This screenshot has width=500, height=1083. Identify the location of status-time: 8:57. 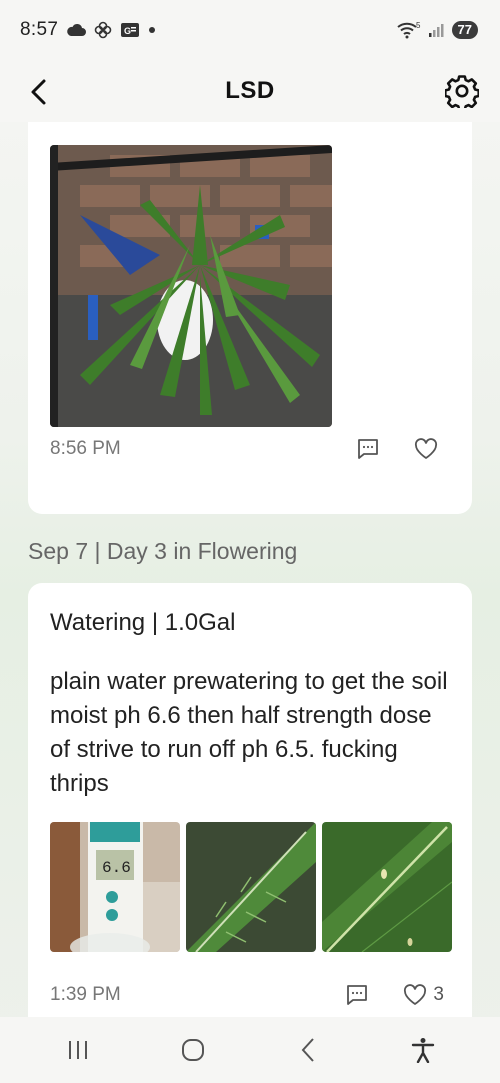
(39, 29).